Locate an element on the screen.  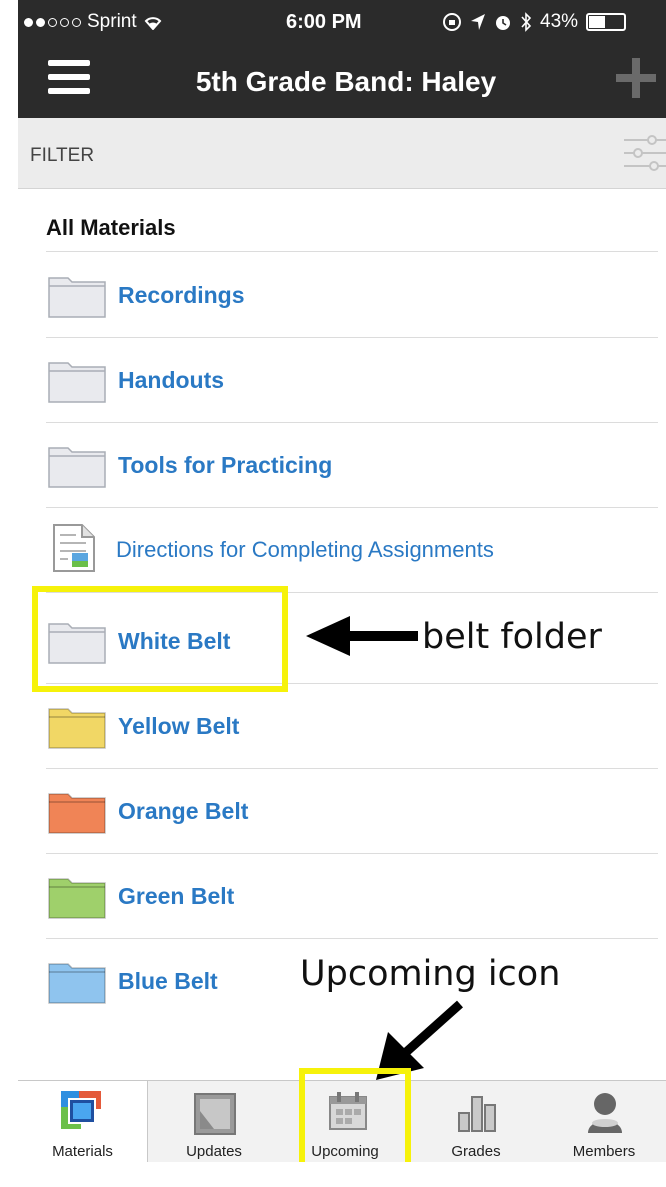
list-item-label: Handouts is located at coordinates (171, 380).